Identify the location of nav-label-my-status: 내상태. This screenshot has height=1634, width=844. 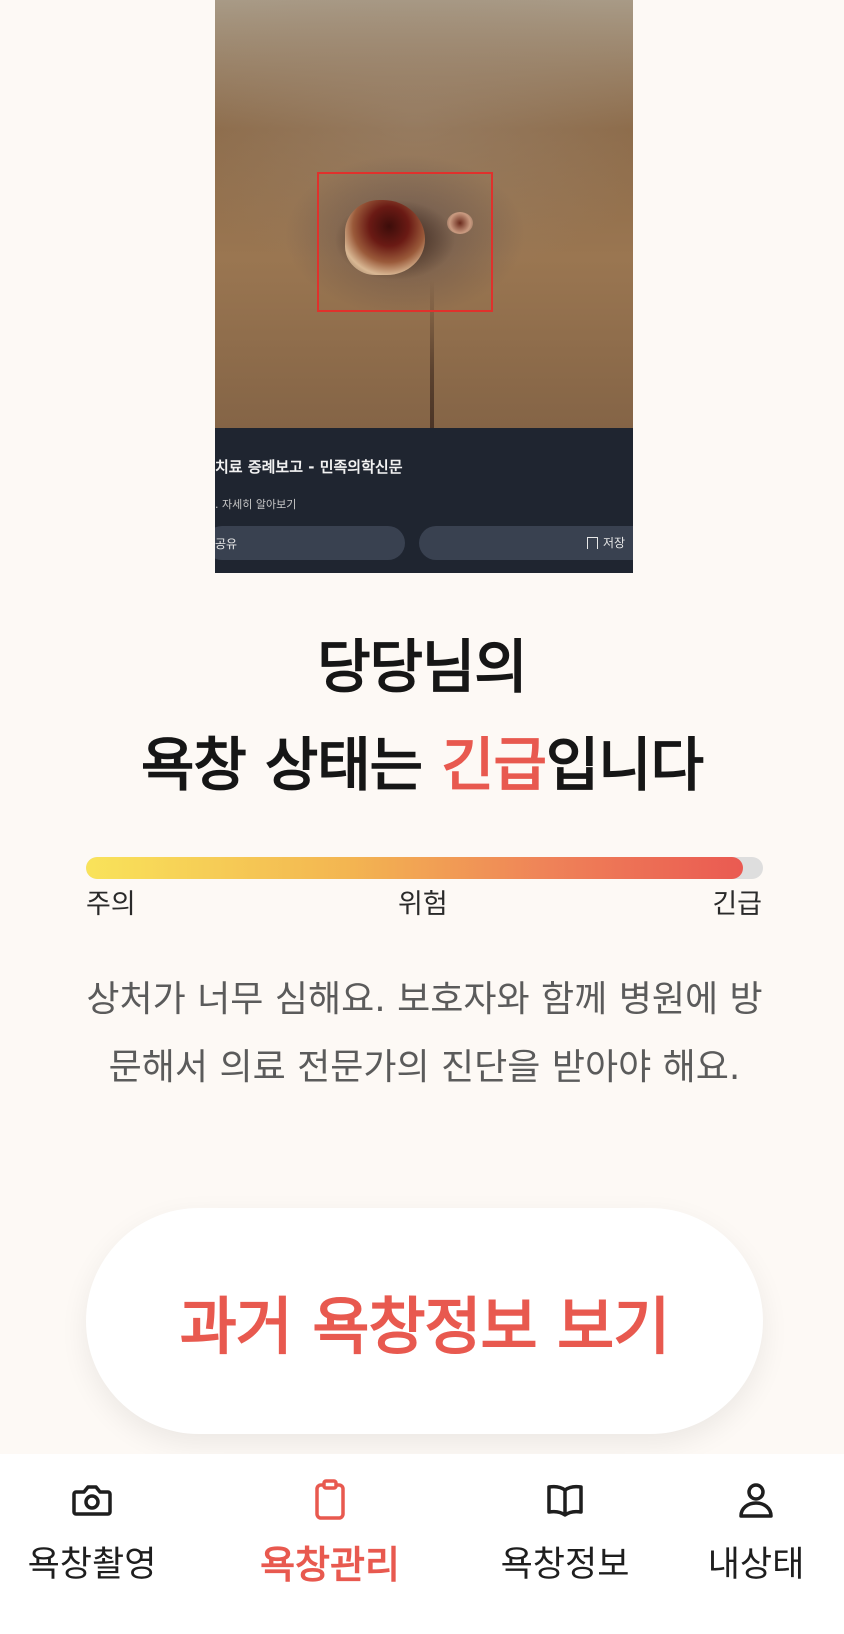
(756, 1565).